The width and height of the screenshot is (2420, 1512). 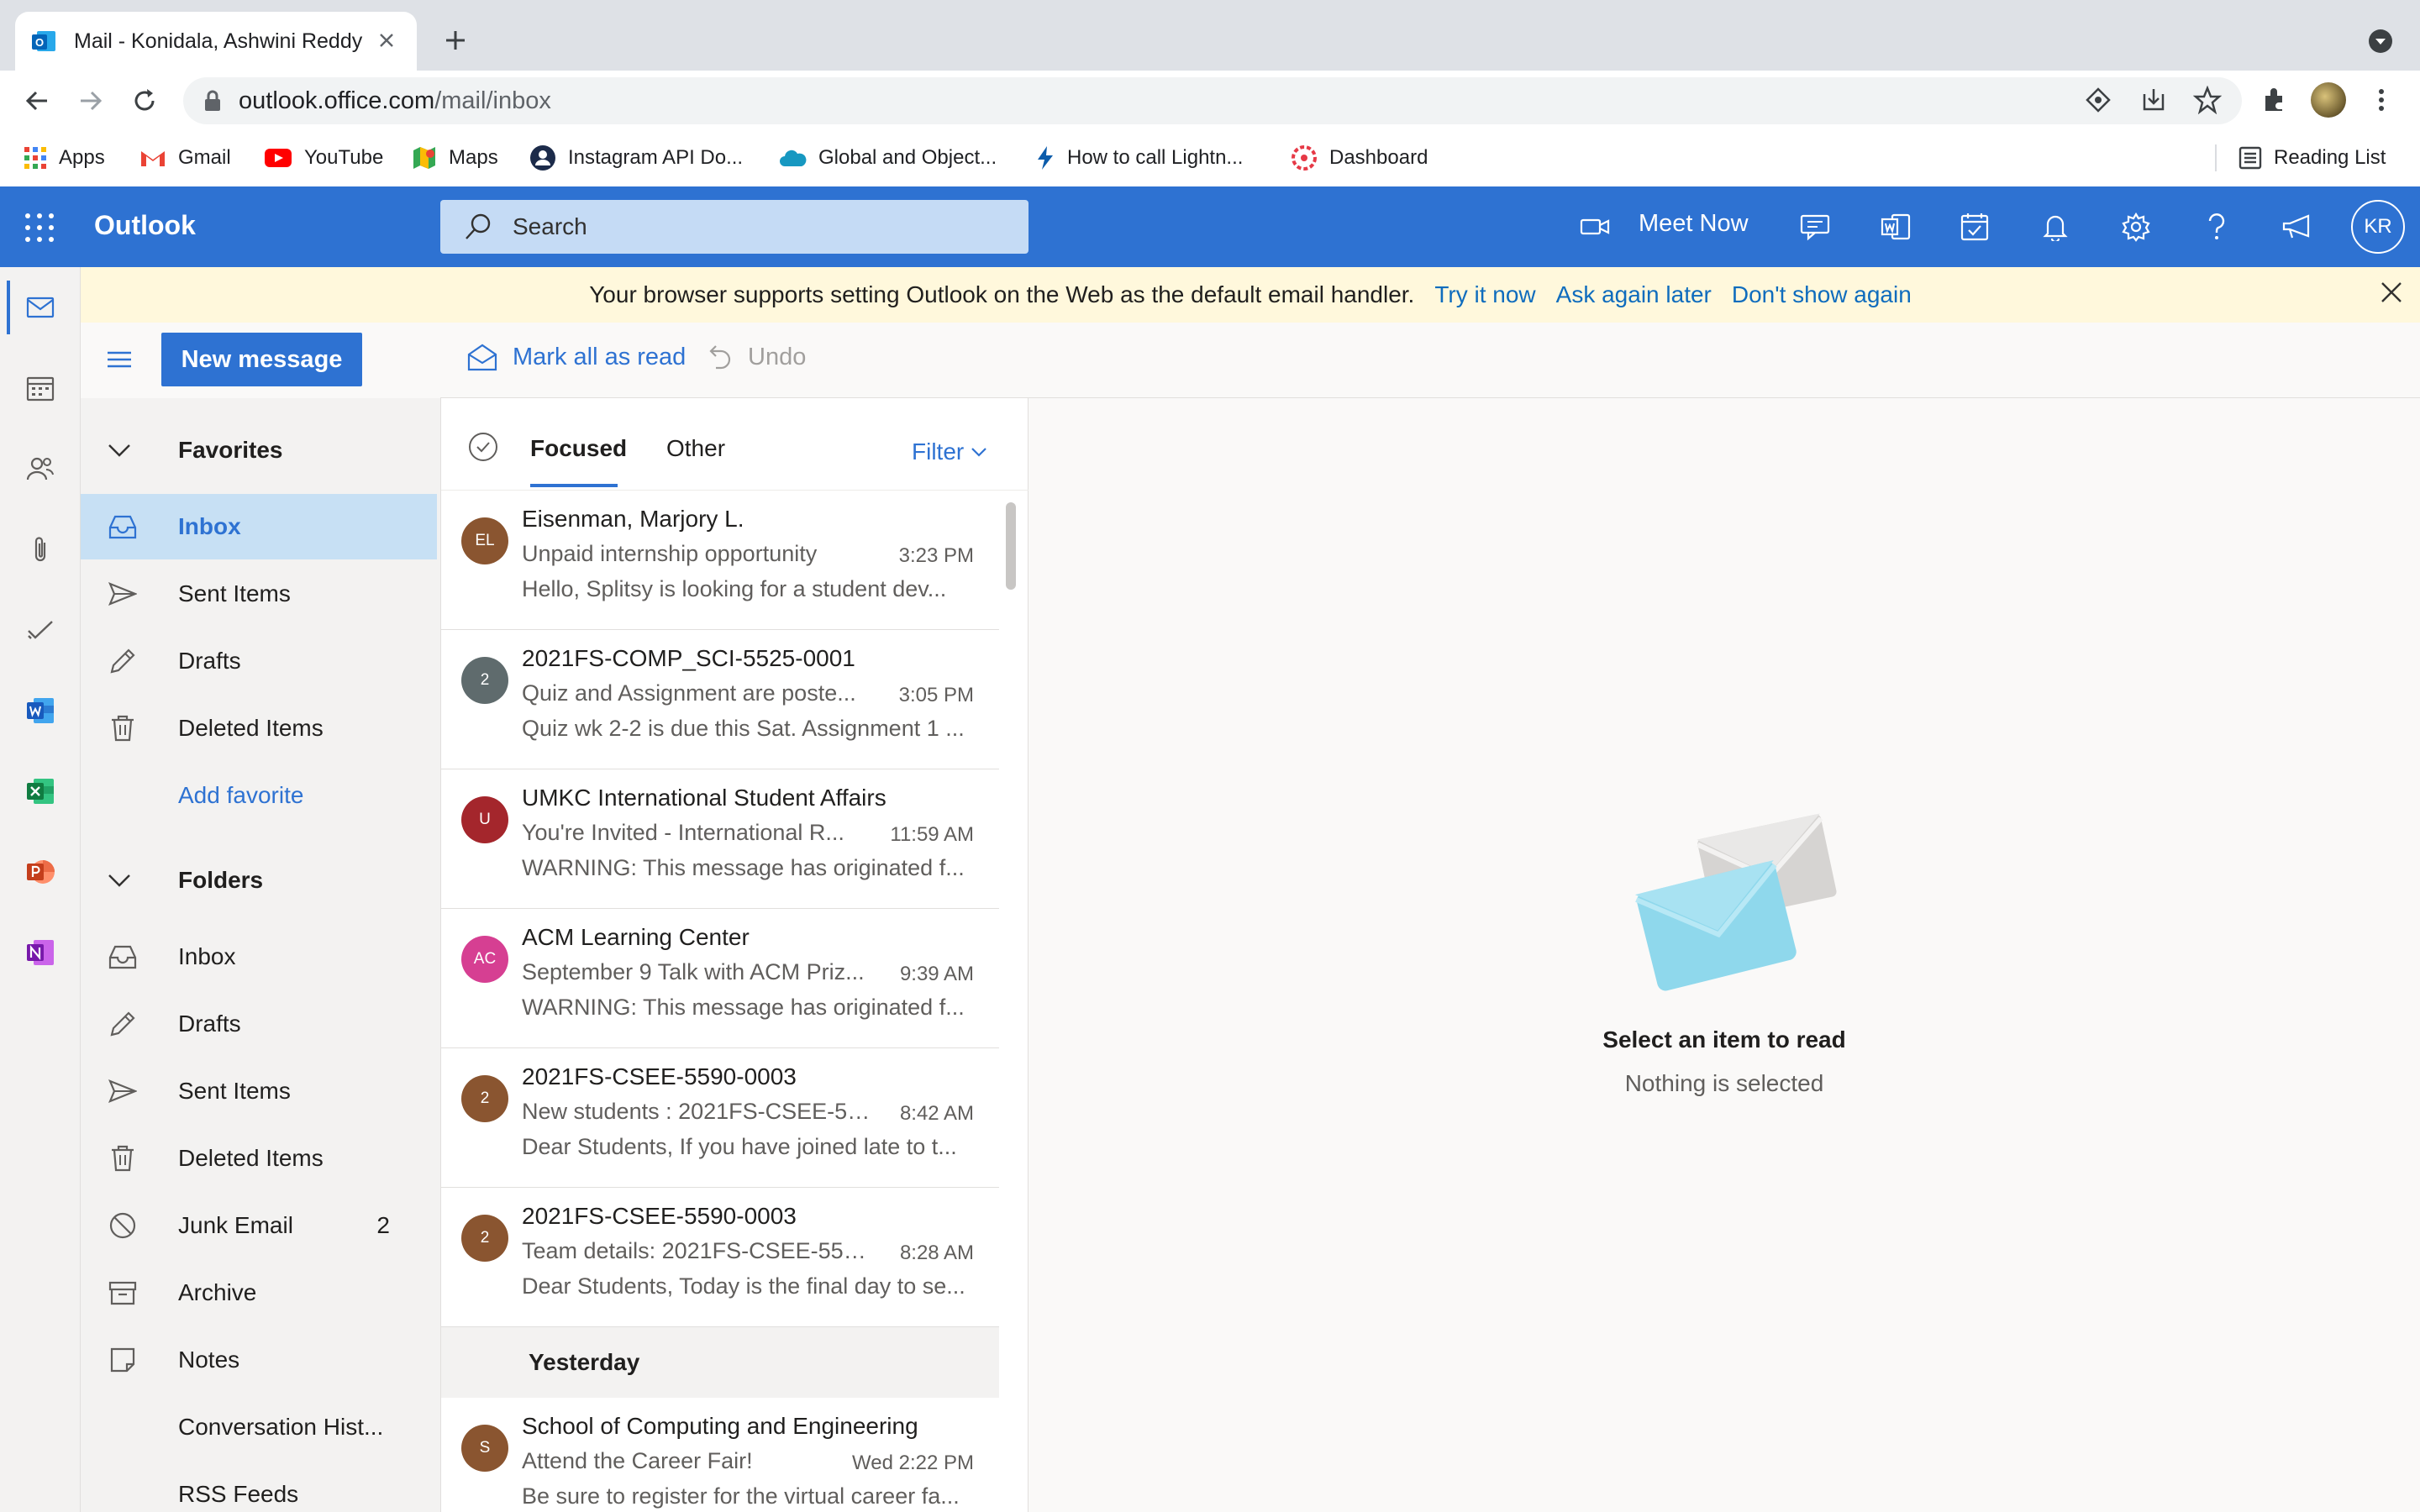 What do you see at coordinates (39, 228) in the screenshot?
I see `app-launcher-icon` at bounding box center [39, 228].